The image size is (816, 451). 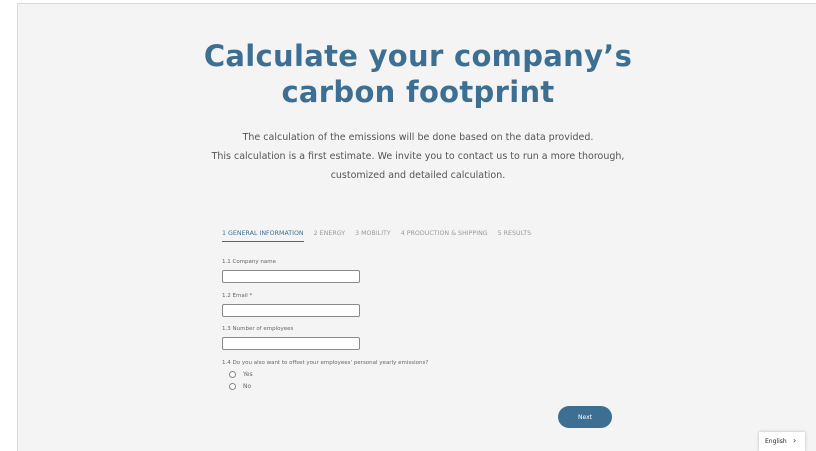 I want to click on option-no-label: No, so click(x=247, y=386).